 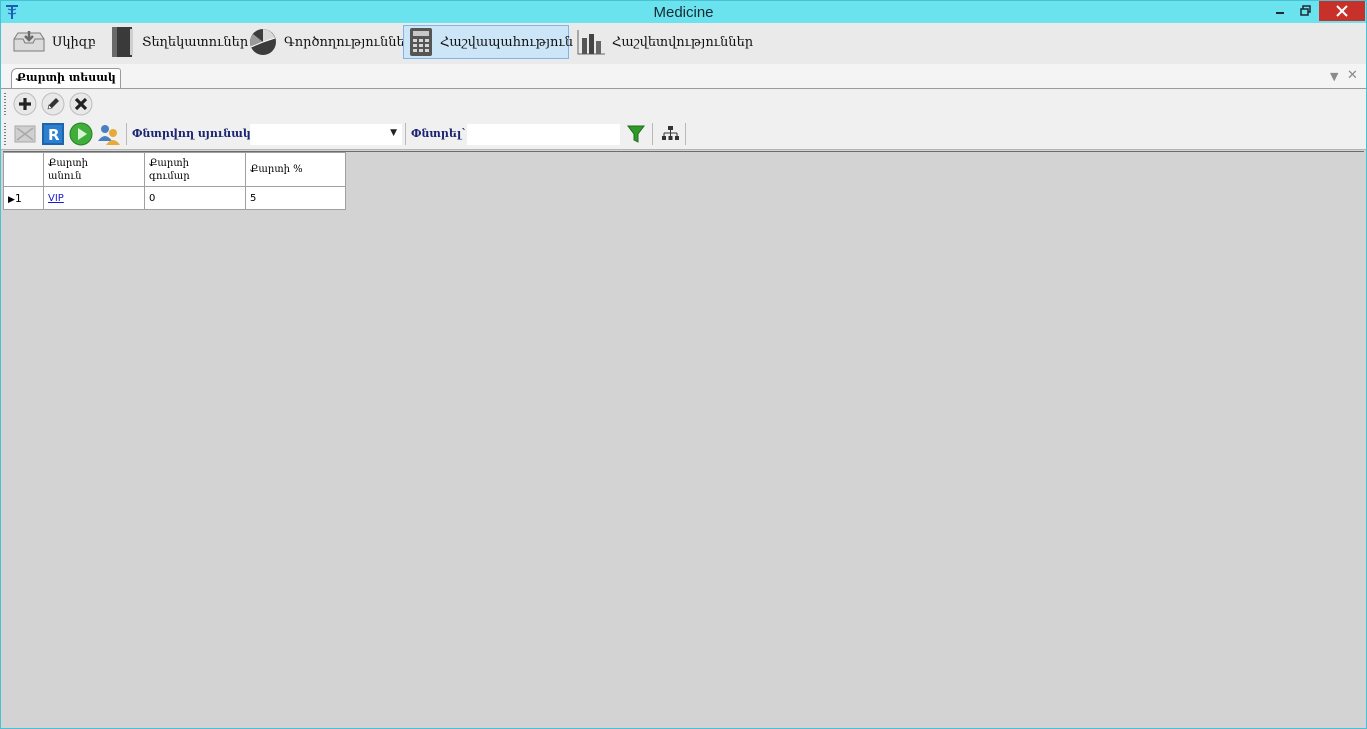 What do you see at coordinates (18, 198) in the screenshot?
I see `row-index: 1` at bounding box center [18, 198].